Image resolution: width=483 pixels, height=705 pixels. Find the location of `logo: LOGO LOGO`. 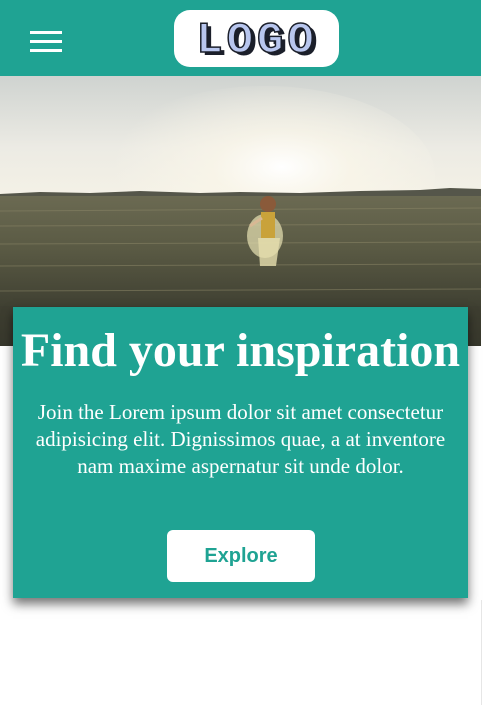

logo: LOGO LOGO is located at coordinates (256, 38).